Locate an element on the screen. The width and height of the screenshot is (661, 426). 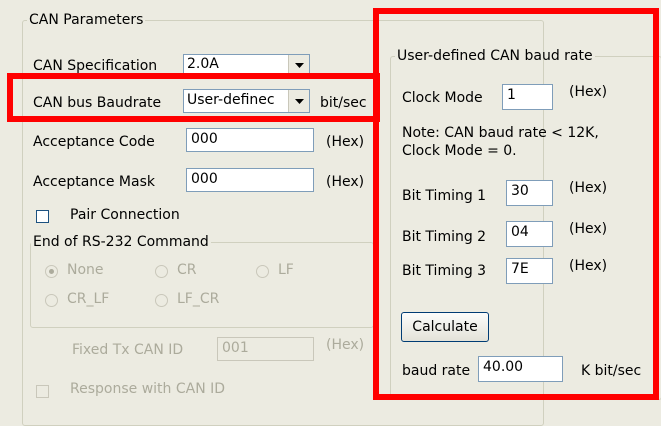
radio-lf is located at coordinates (262, 271).